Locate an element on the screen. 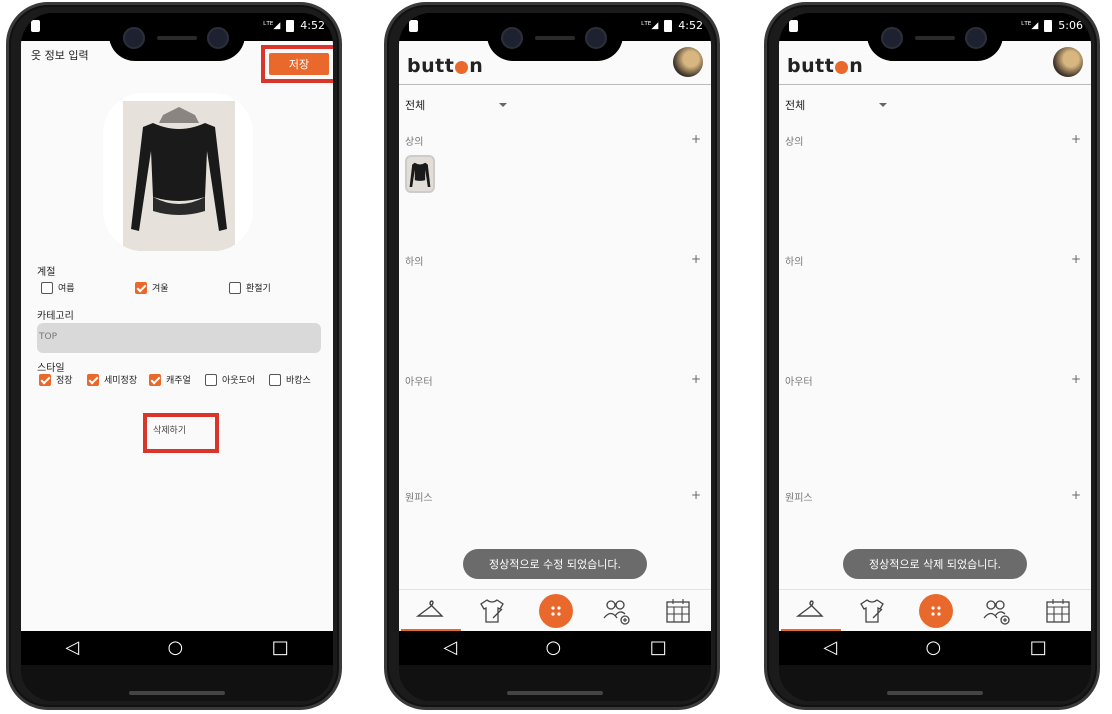  season-summer-checkbox: 여름 is located at coordinates (58, 287).